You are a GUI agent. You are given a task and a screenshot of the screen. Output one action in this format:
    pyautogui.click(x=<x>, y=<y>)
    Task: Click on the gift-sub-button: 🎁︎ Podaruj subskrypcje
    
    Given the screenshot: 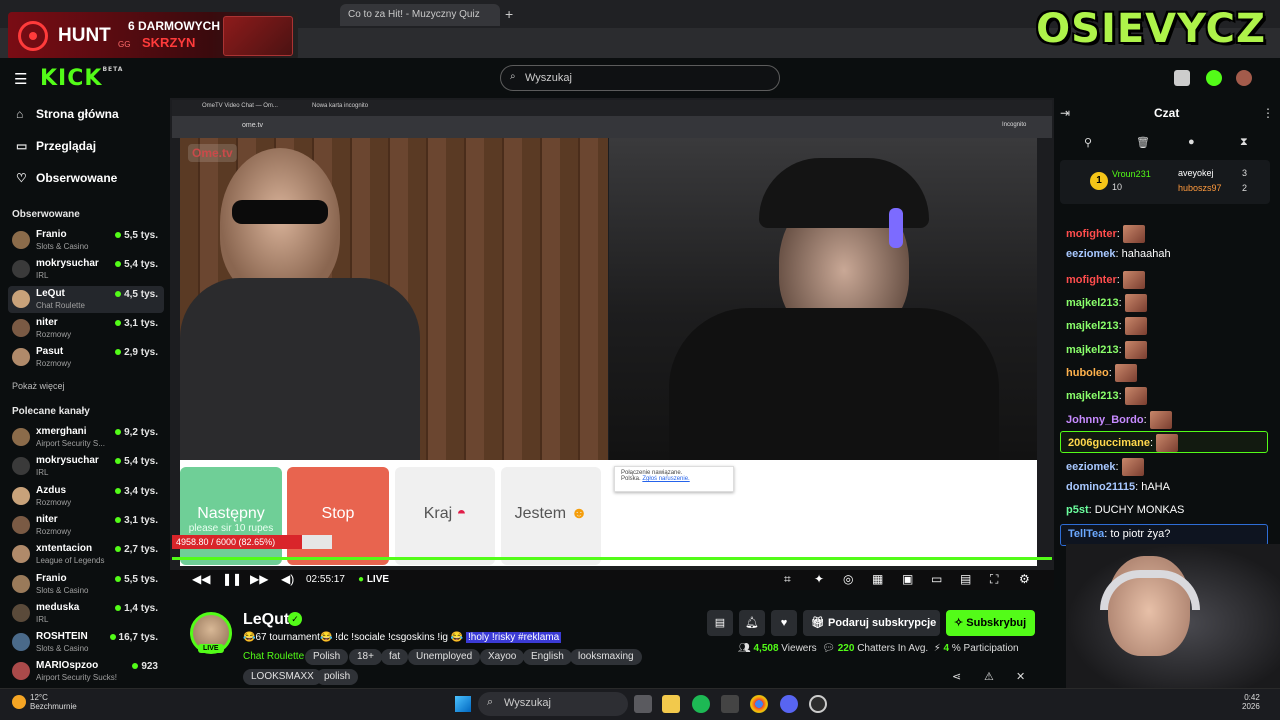 What is the action you would take?
    pyautogui.click(x=871, y=623)
    